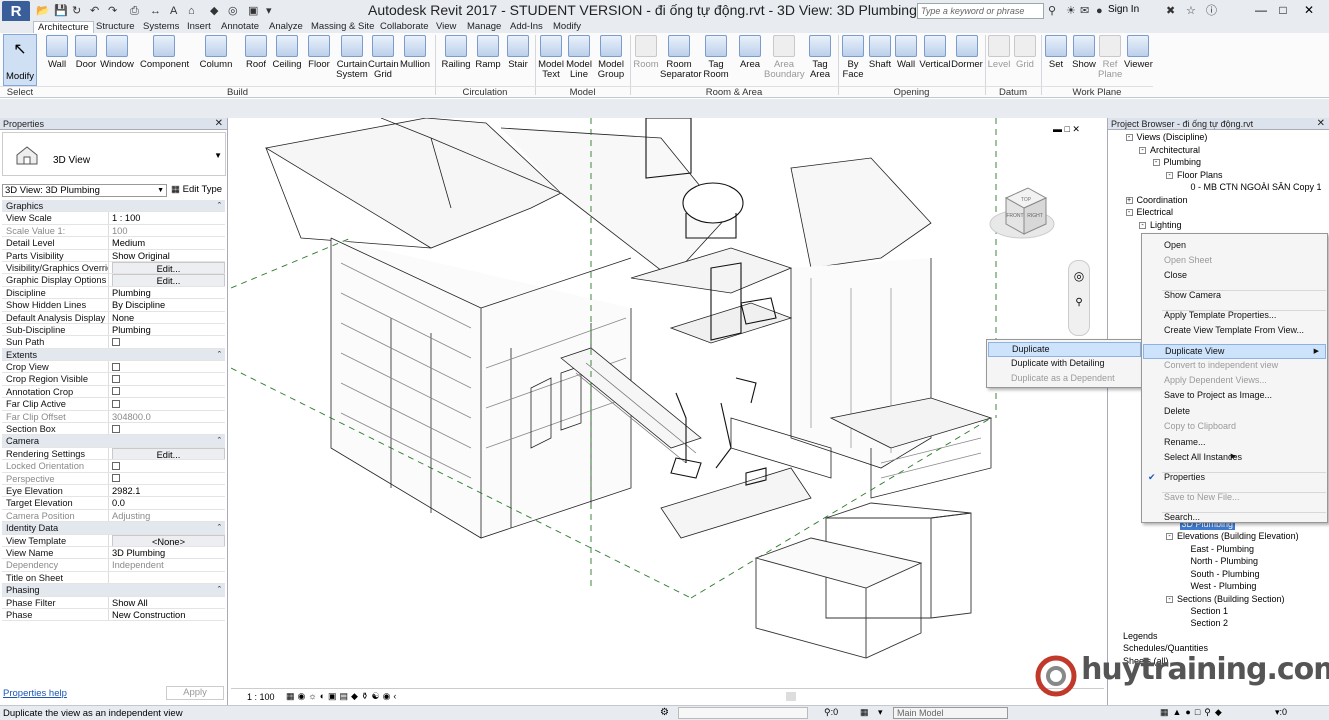 The width and height of the screenshot is (1329, 720). I want to click on zoom-icon: ⚲, so click(1079, 302).